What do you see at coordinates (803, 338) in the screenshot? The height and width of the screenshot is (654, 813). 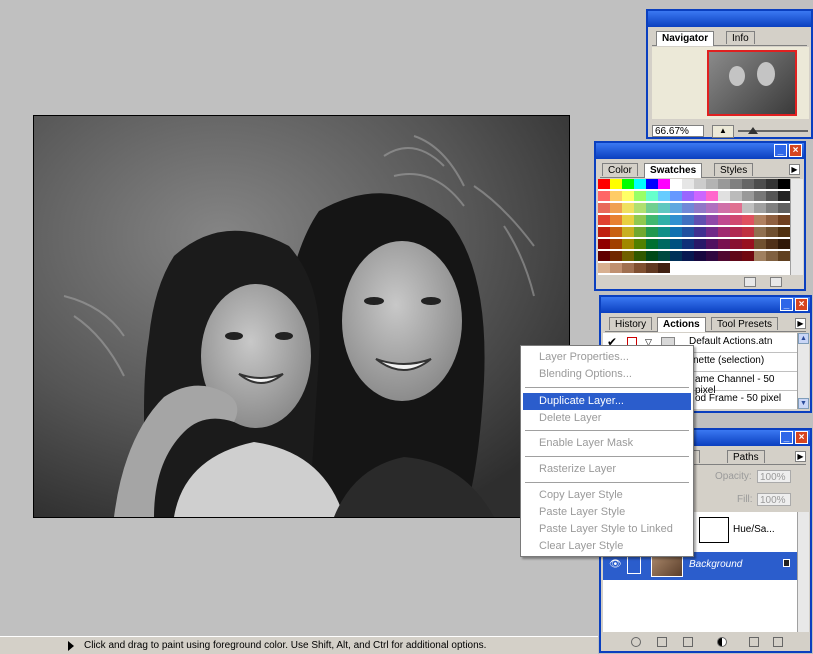 I see `scroll-up-icon: ▲` at bounding box center [803, 338].